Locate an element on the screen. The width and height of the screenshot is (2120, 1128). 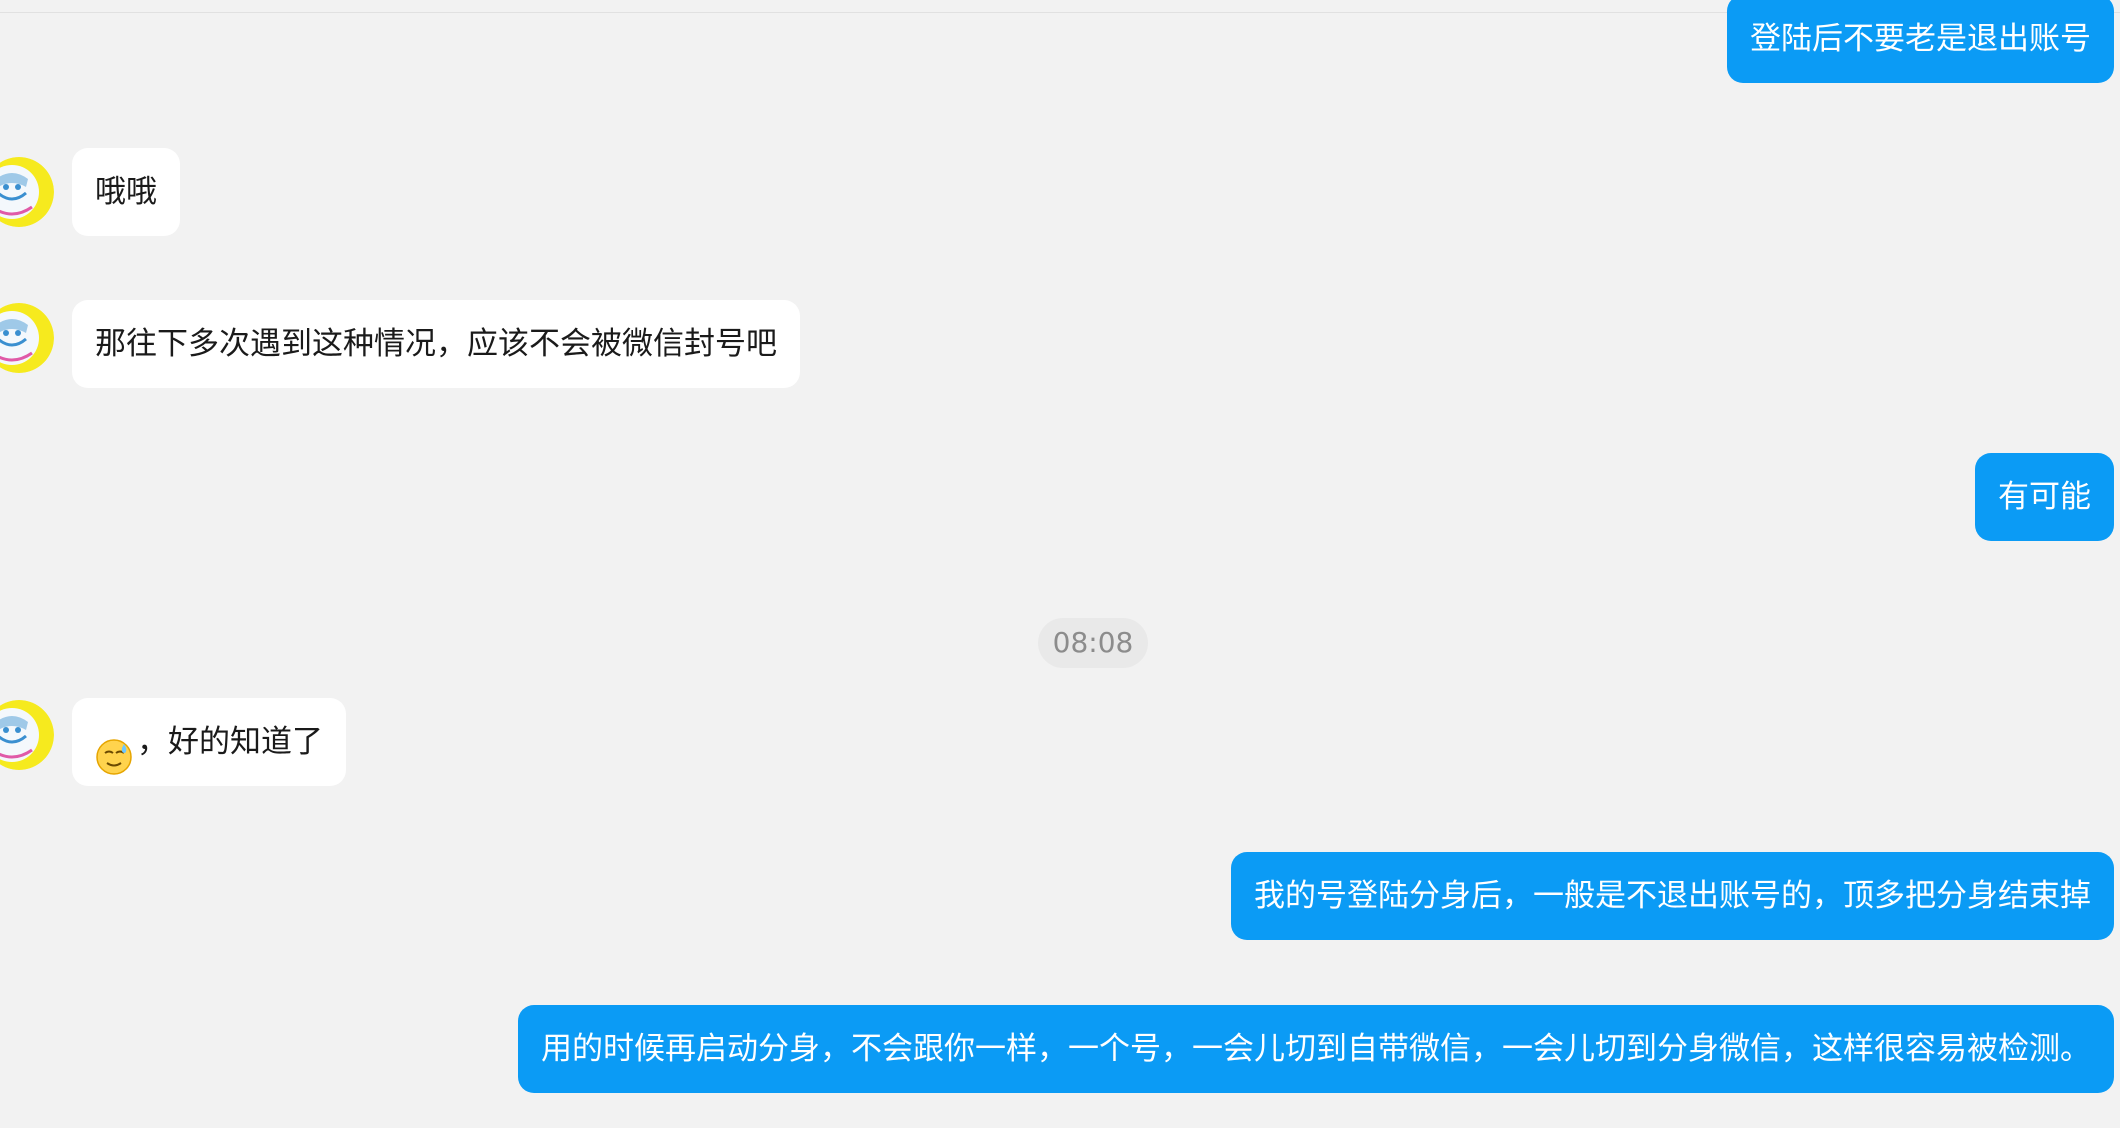
message-text: 哦哦 is located at coordinates (126, 192).